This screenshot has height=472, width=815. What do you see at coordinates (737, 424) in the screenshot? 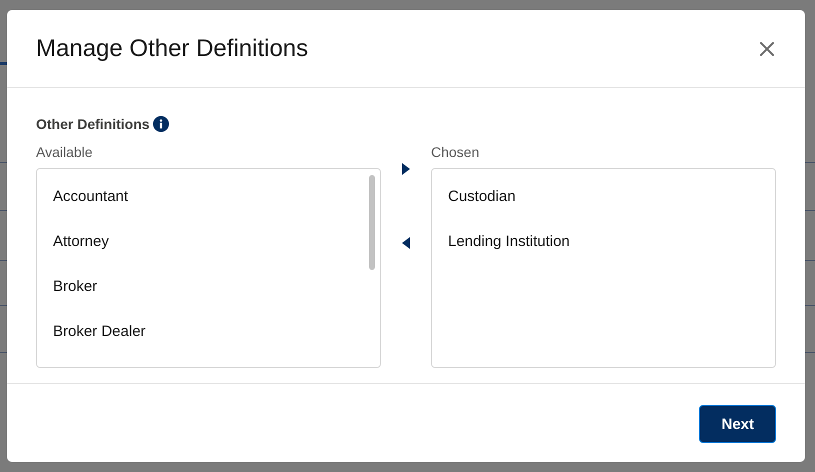
I see `next-button: Next` at bounding box center [737, 424].